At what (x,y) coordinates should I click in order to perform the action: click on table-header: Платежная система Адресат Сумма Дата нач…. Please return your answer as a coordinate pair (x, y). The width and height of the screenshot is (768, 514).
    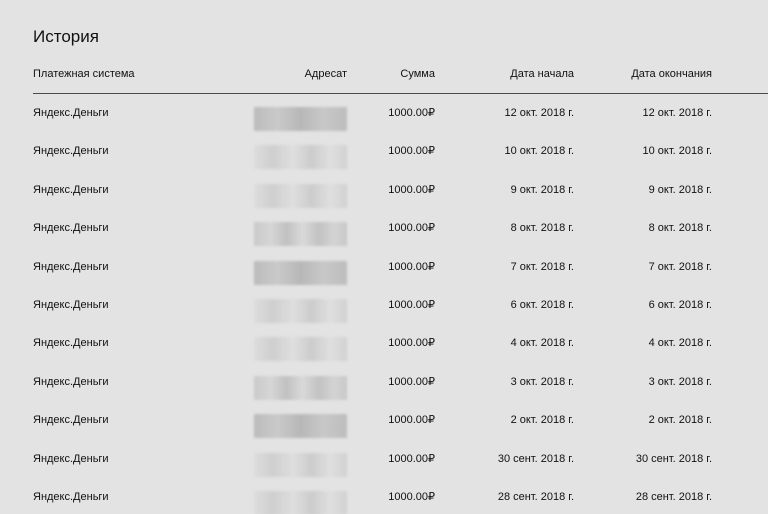
    Looking at the image, I should click on (384, 74).